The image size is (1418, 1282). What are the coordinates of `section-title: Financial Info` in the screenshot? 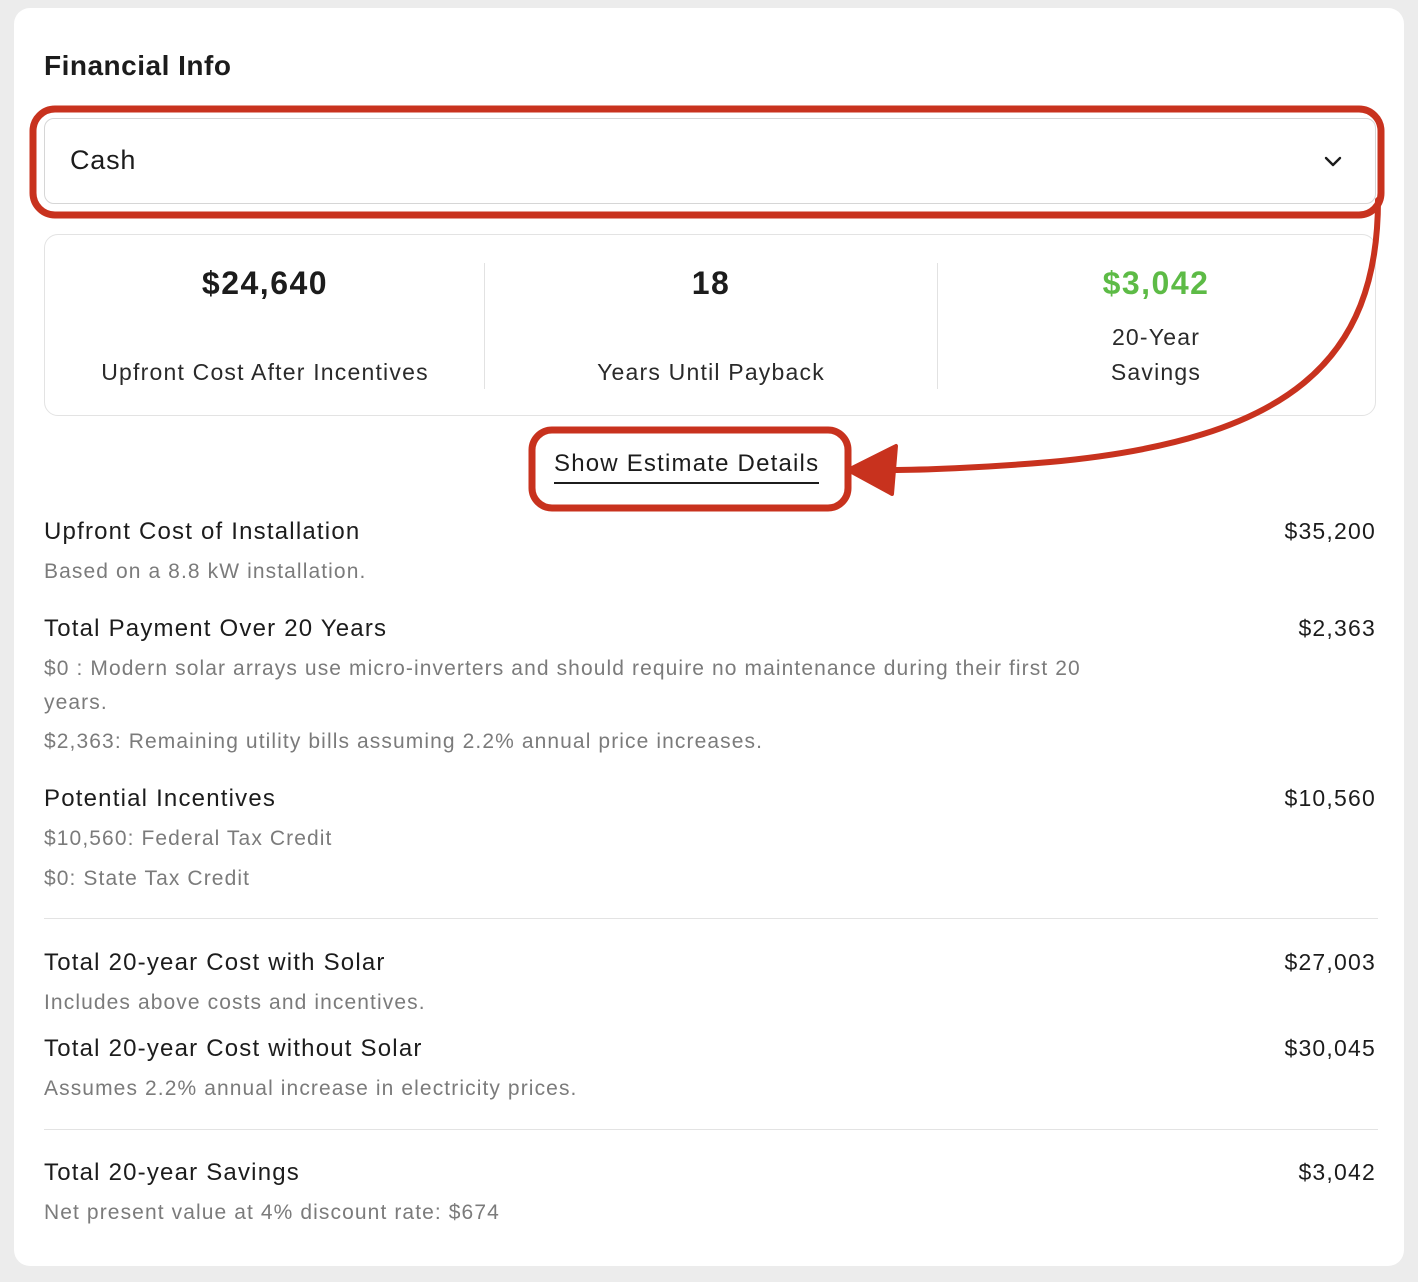 It's located at (138, 65).